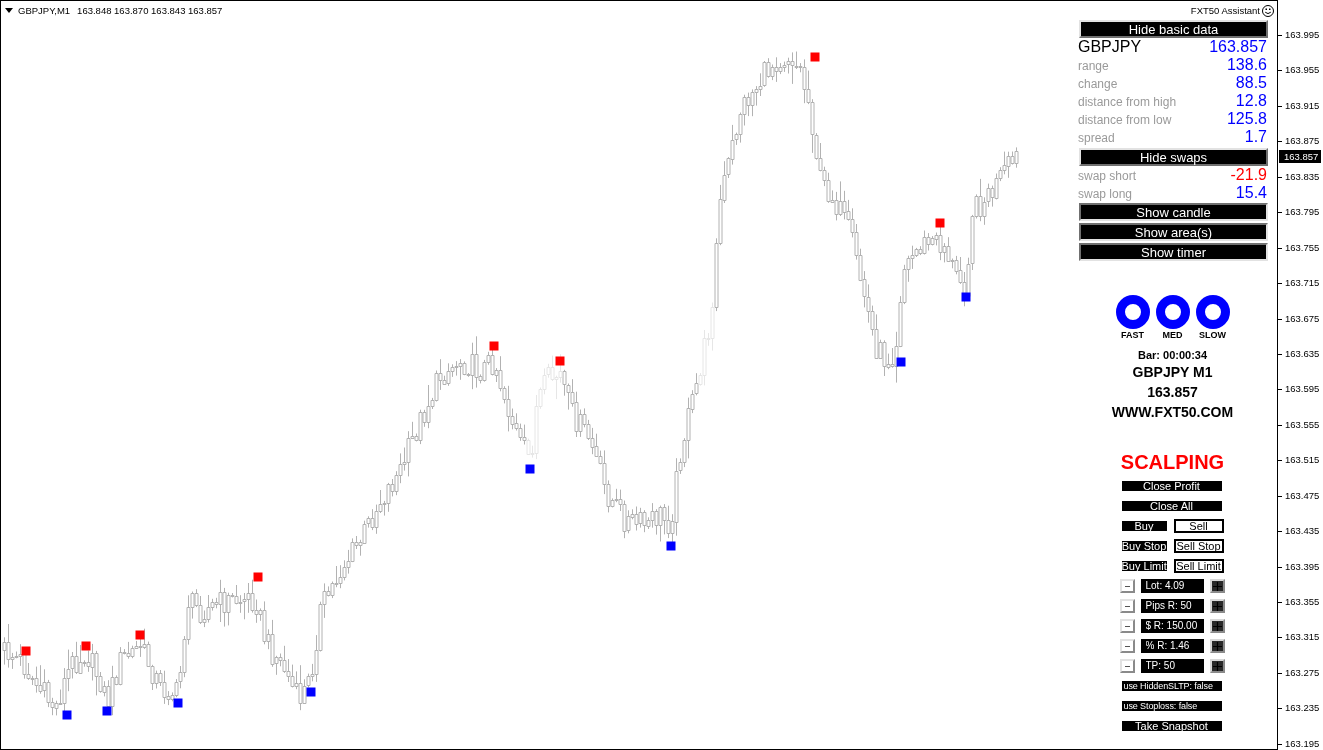  Describe the element at coordinates (1172, 372) in the screenshot. I see `symbol-timeframe: GBPJPY M1` at that location.